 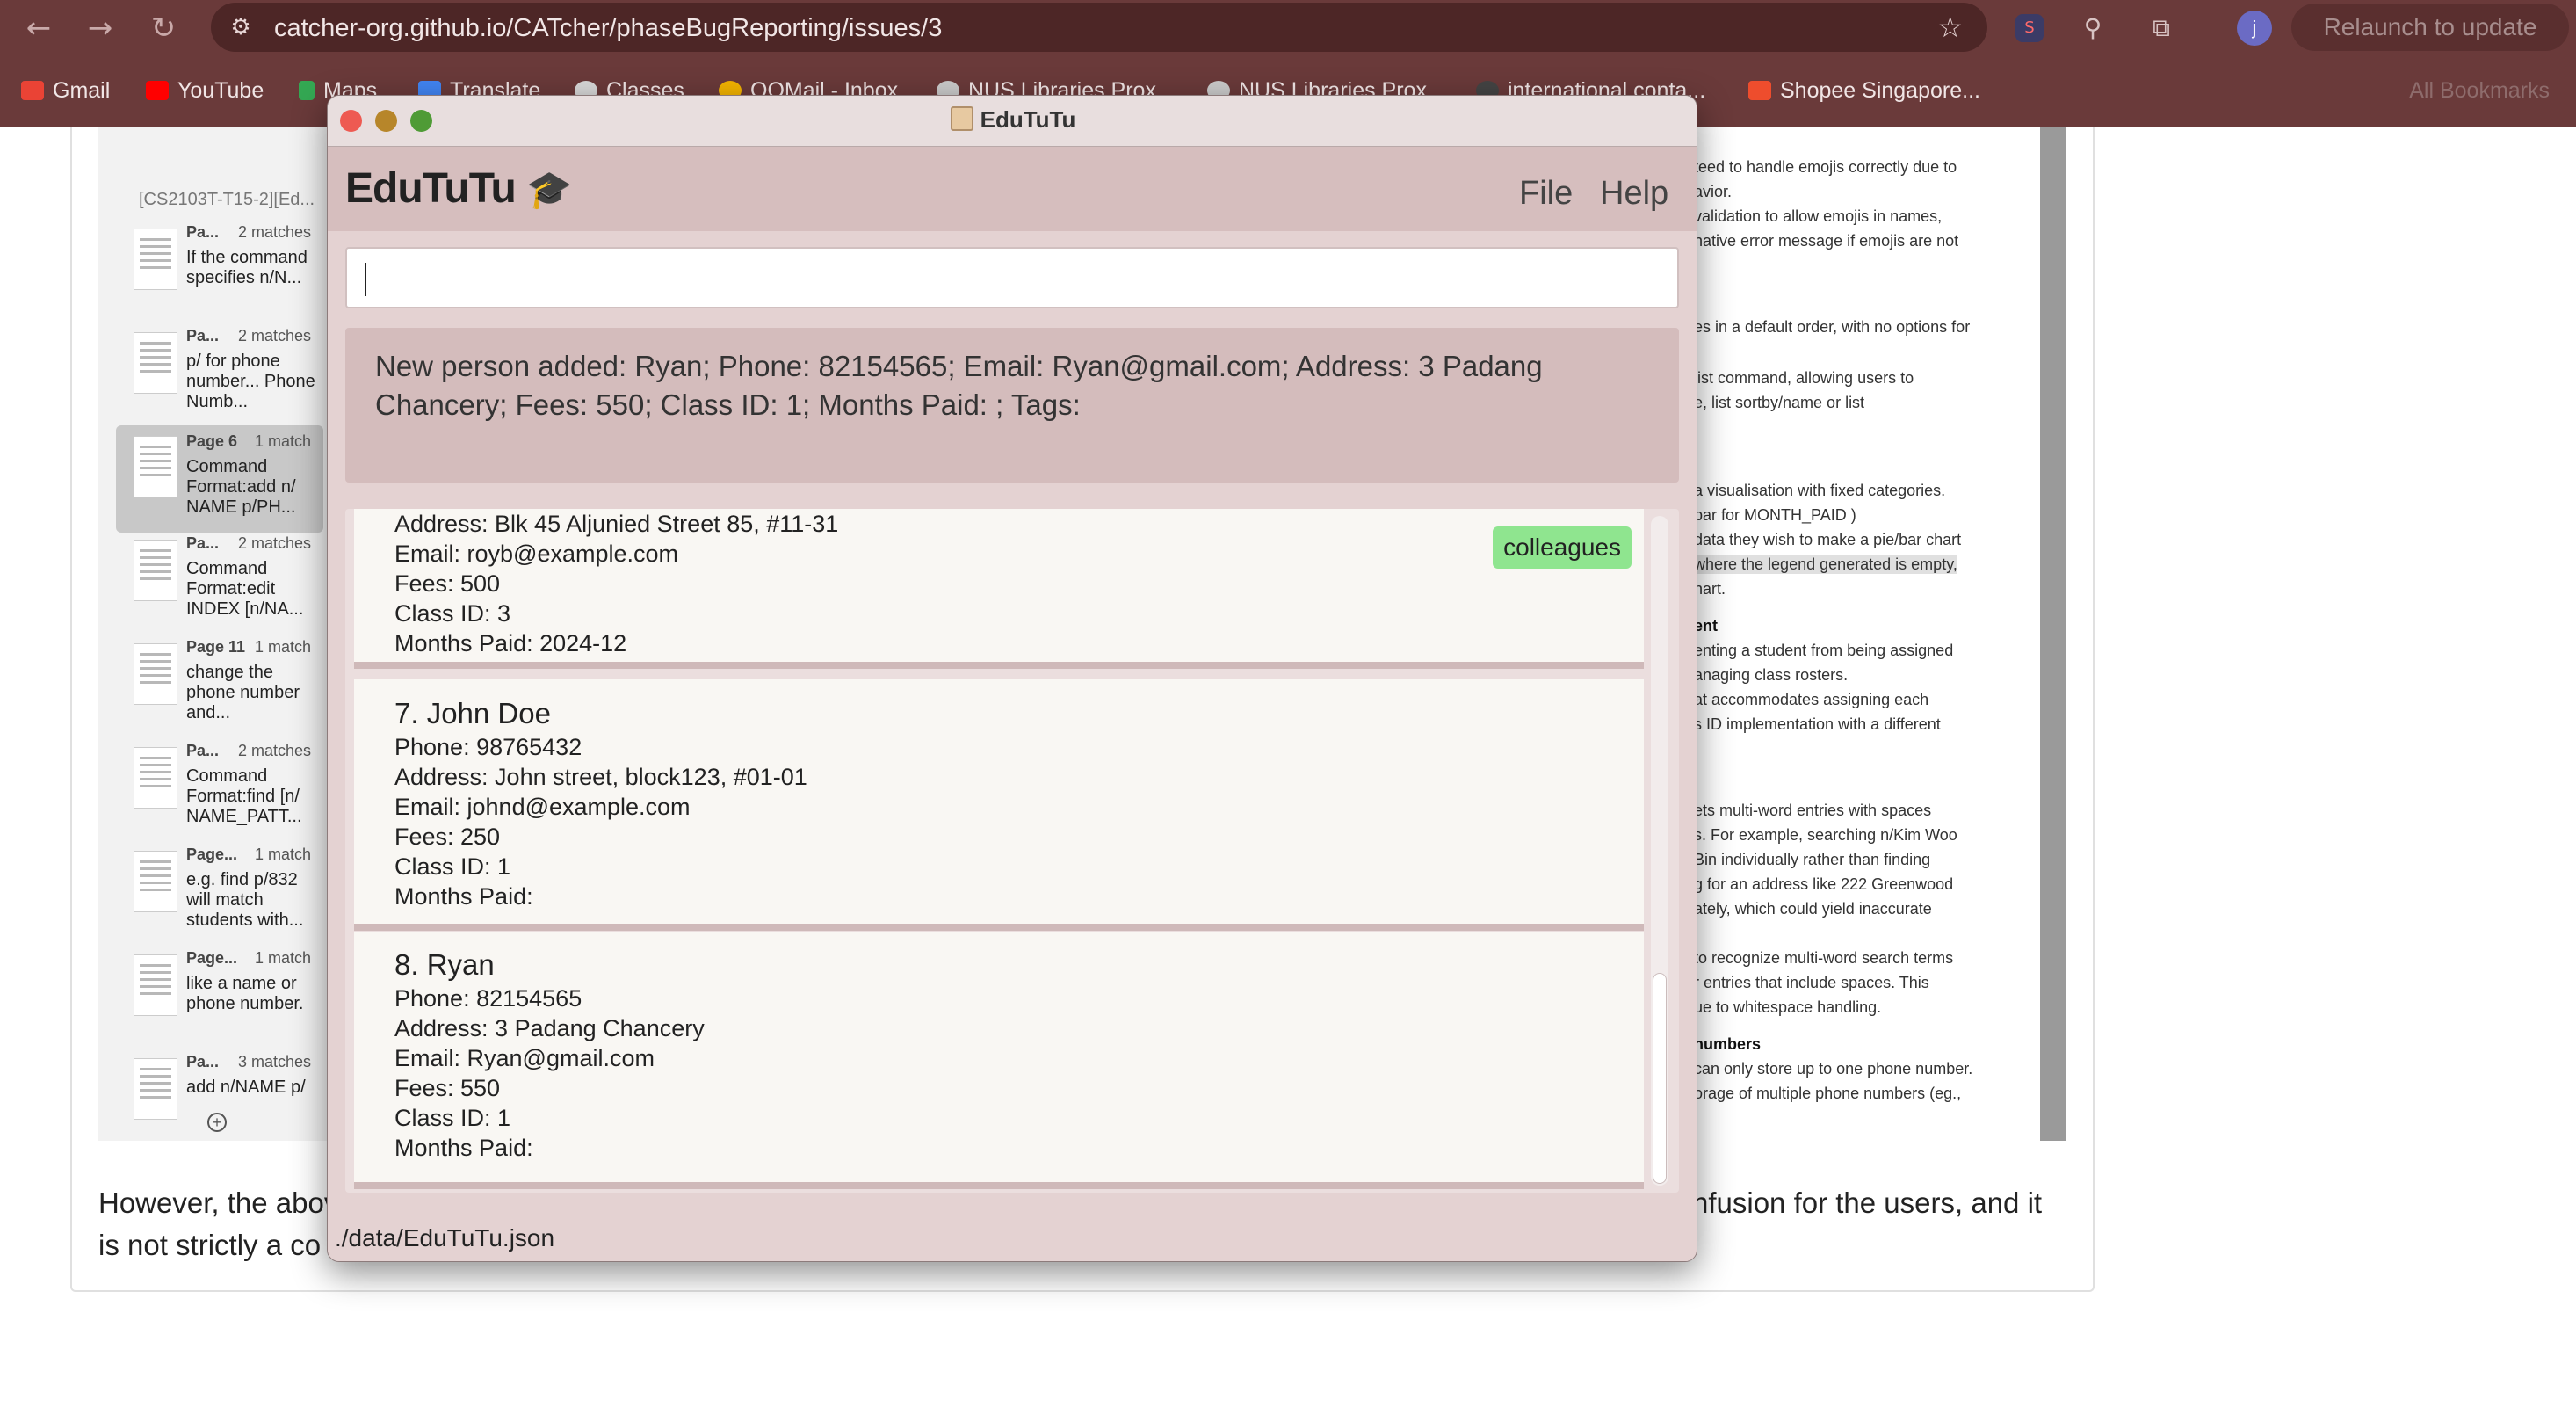 I want to click on shopee-icon, so click(x=1759, y=91).